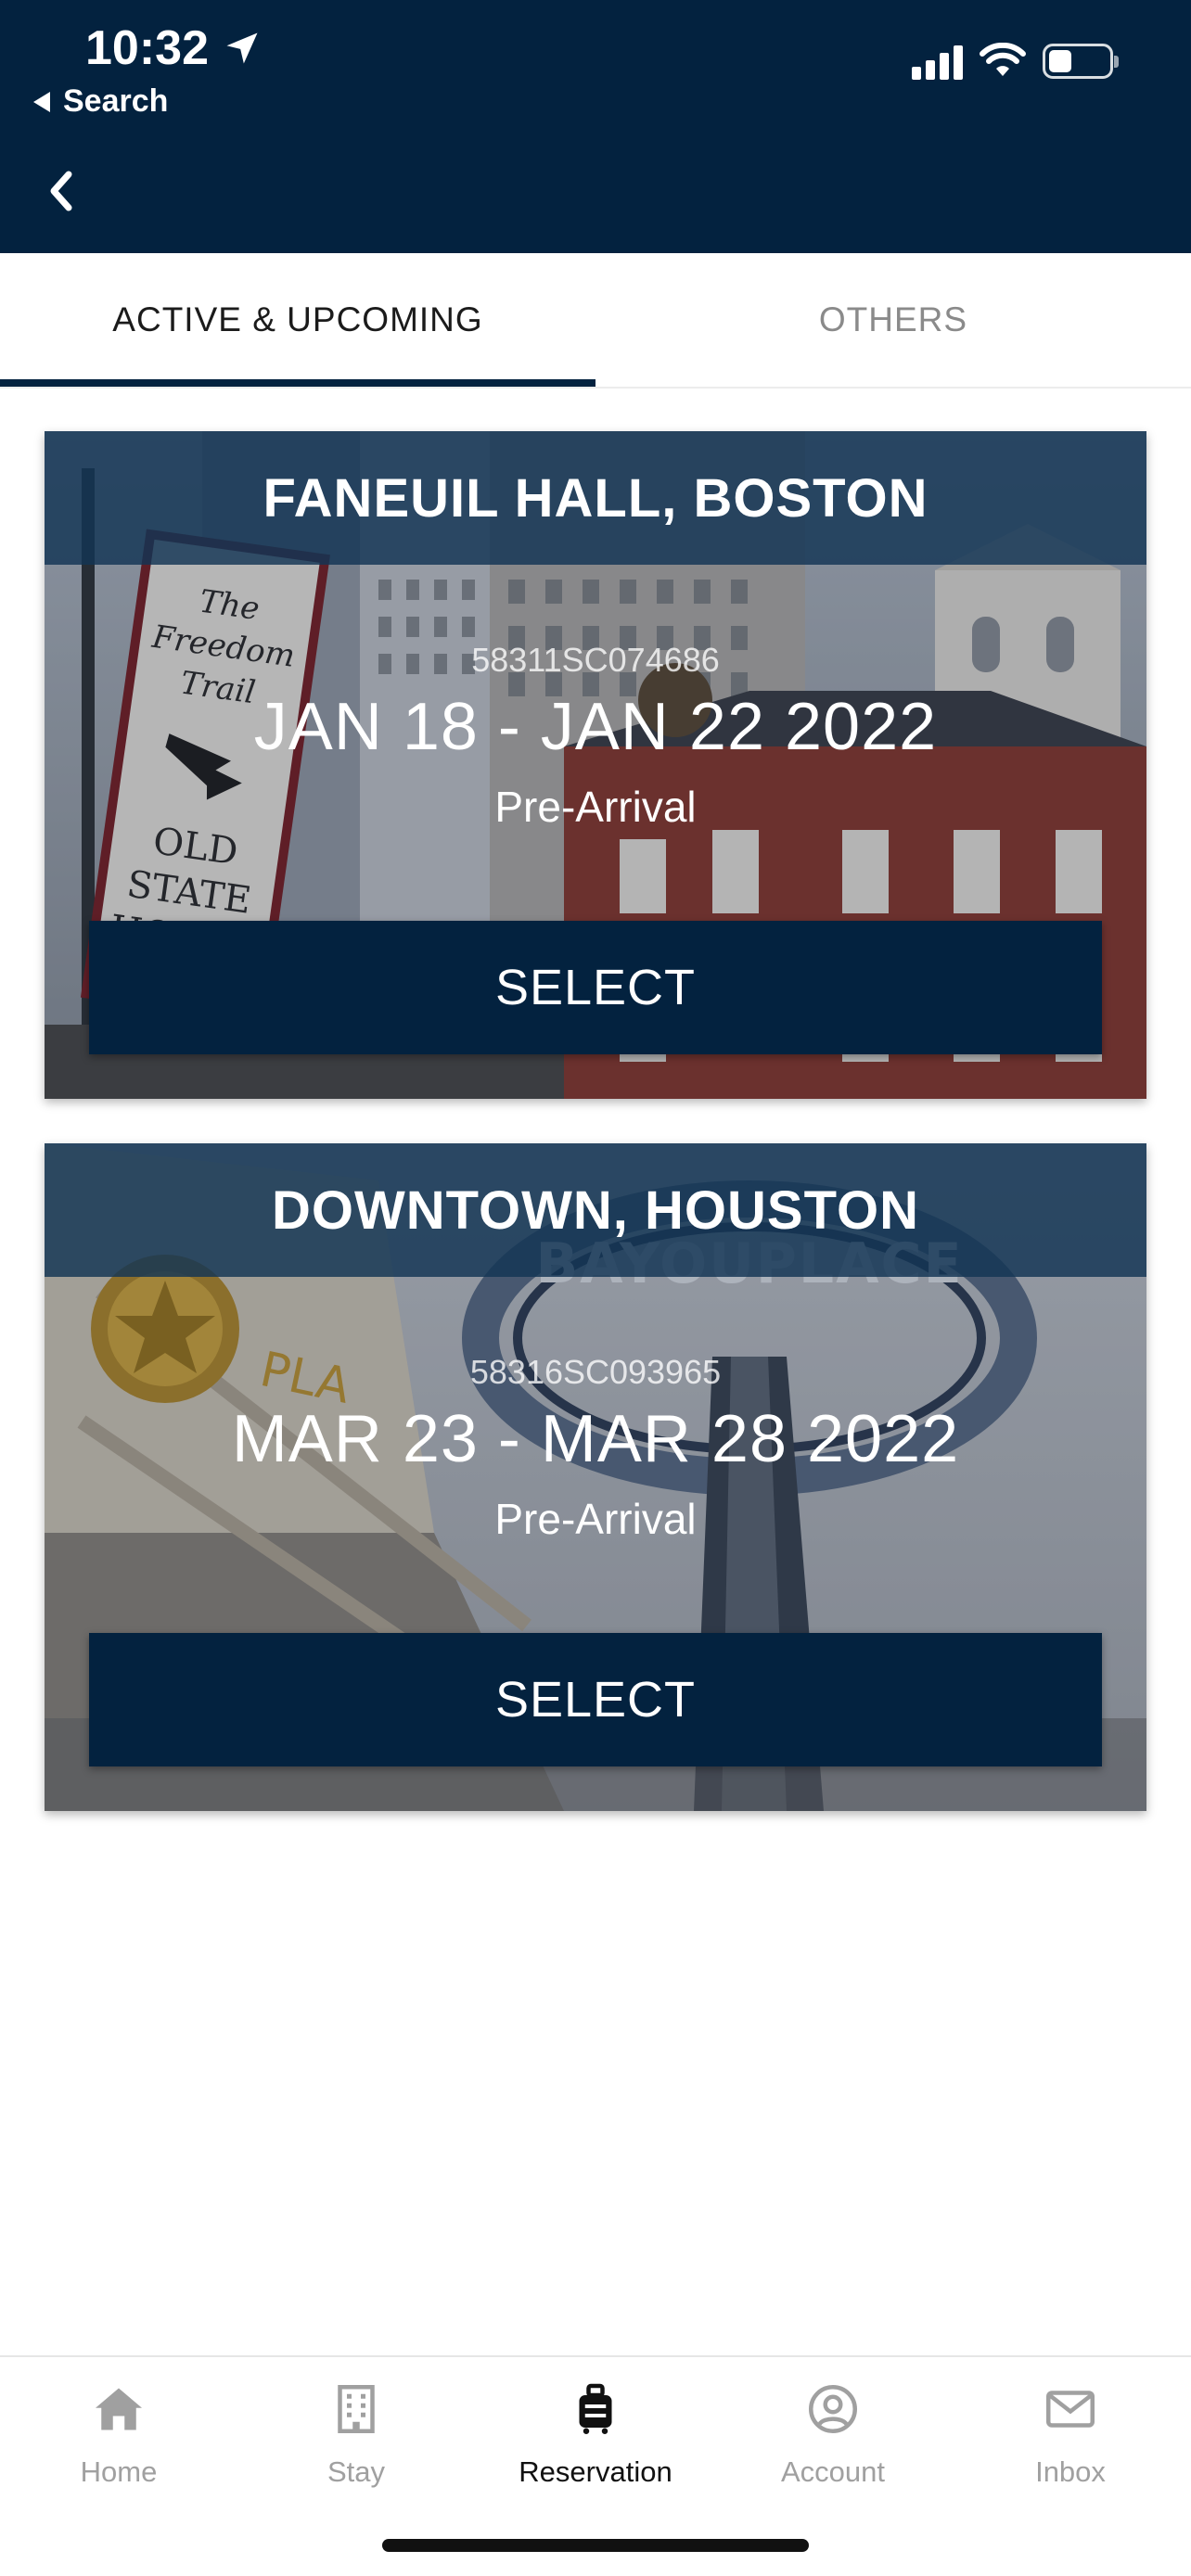 The image size is (1191, 2576). I want to click on nav-item-stay: Stay, so click(356, 2446).